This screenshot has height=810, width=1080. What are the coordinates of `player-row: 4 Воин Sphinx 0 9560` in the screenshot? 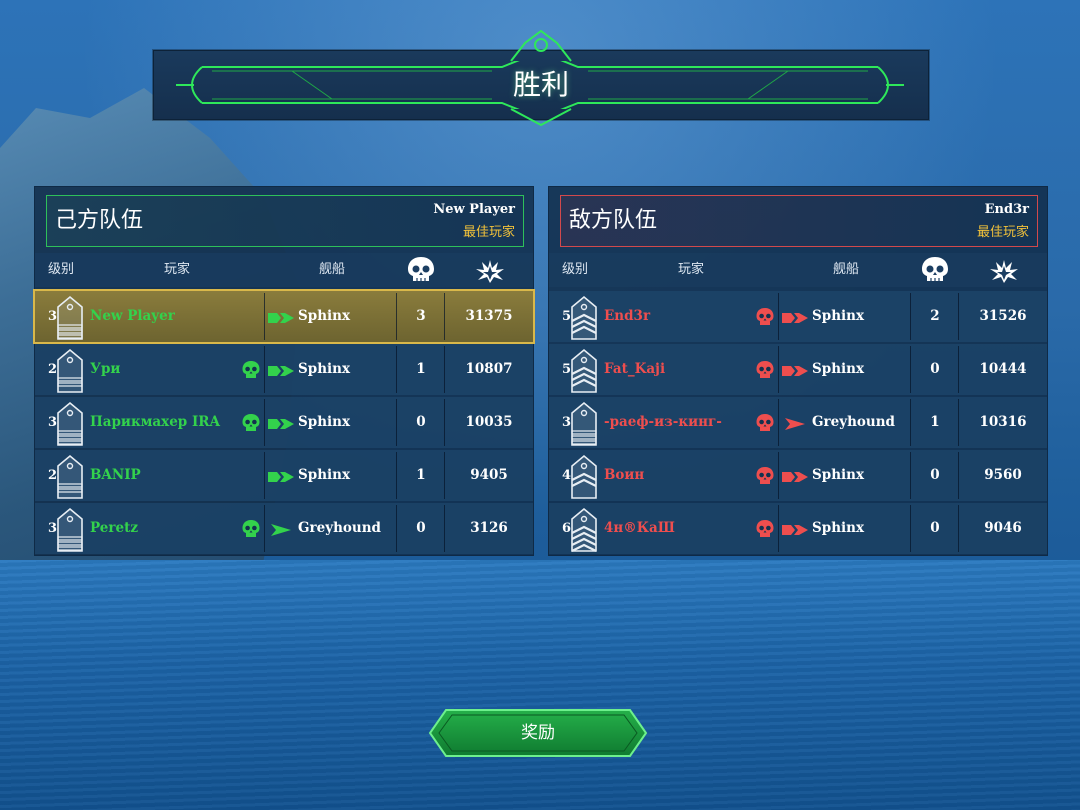 It's located at (798, 475).